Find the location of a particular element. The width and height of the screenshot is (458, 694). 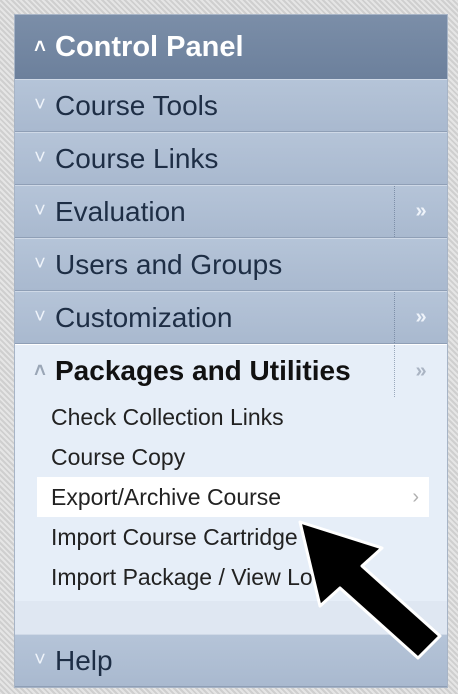

submenu-item-label: Import Package / View Logs is located at coordinates (194, 577).